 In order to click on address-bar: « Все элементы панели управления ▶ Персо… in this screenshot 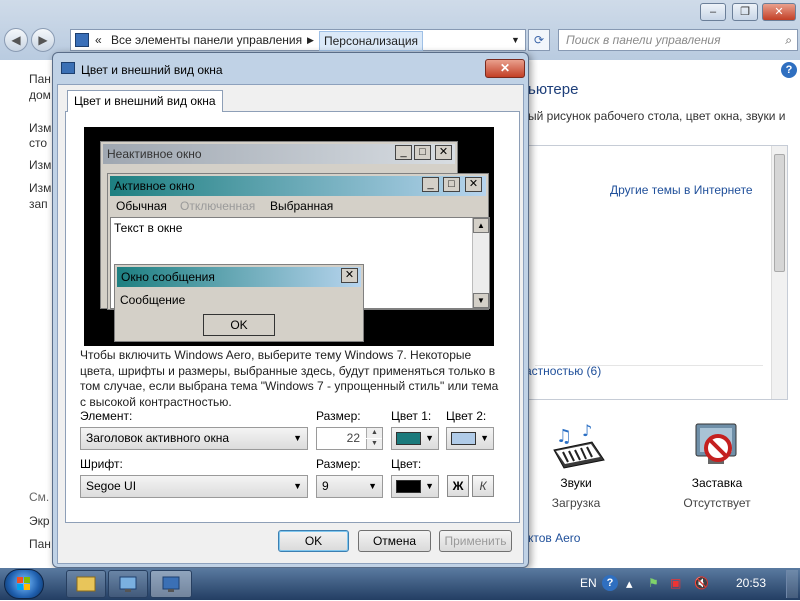, I will do `click(298, 40)`.